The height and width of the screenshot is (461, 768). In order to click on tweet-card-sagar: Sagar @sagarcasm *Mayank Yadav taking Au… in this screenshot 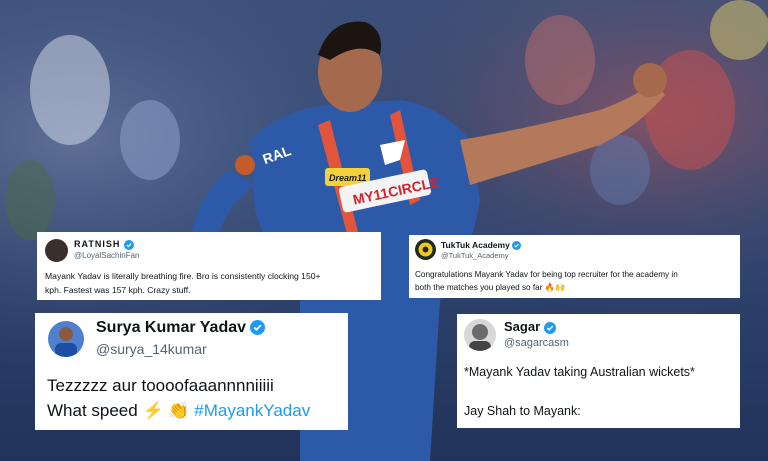, I will do `click(598, 371)`.